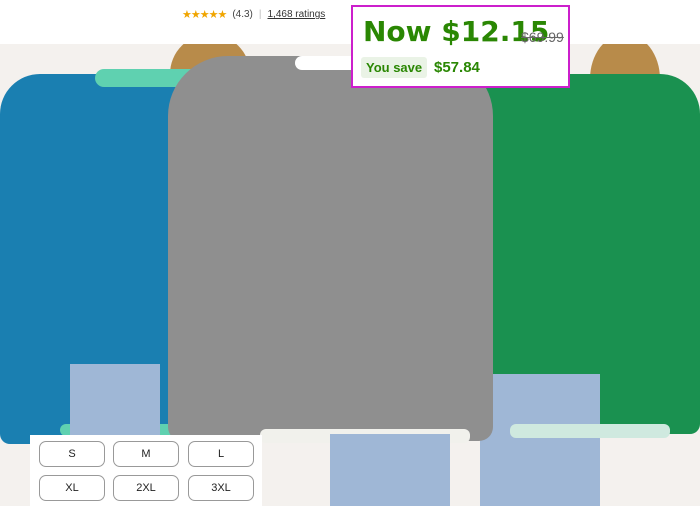 This screenshot has width=700, height=506. What do you see at coordinates (204, 15) in the screenshot?
I see `rating-stars-icon: ★★★★★` at bounding box center [204, 15].